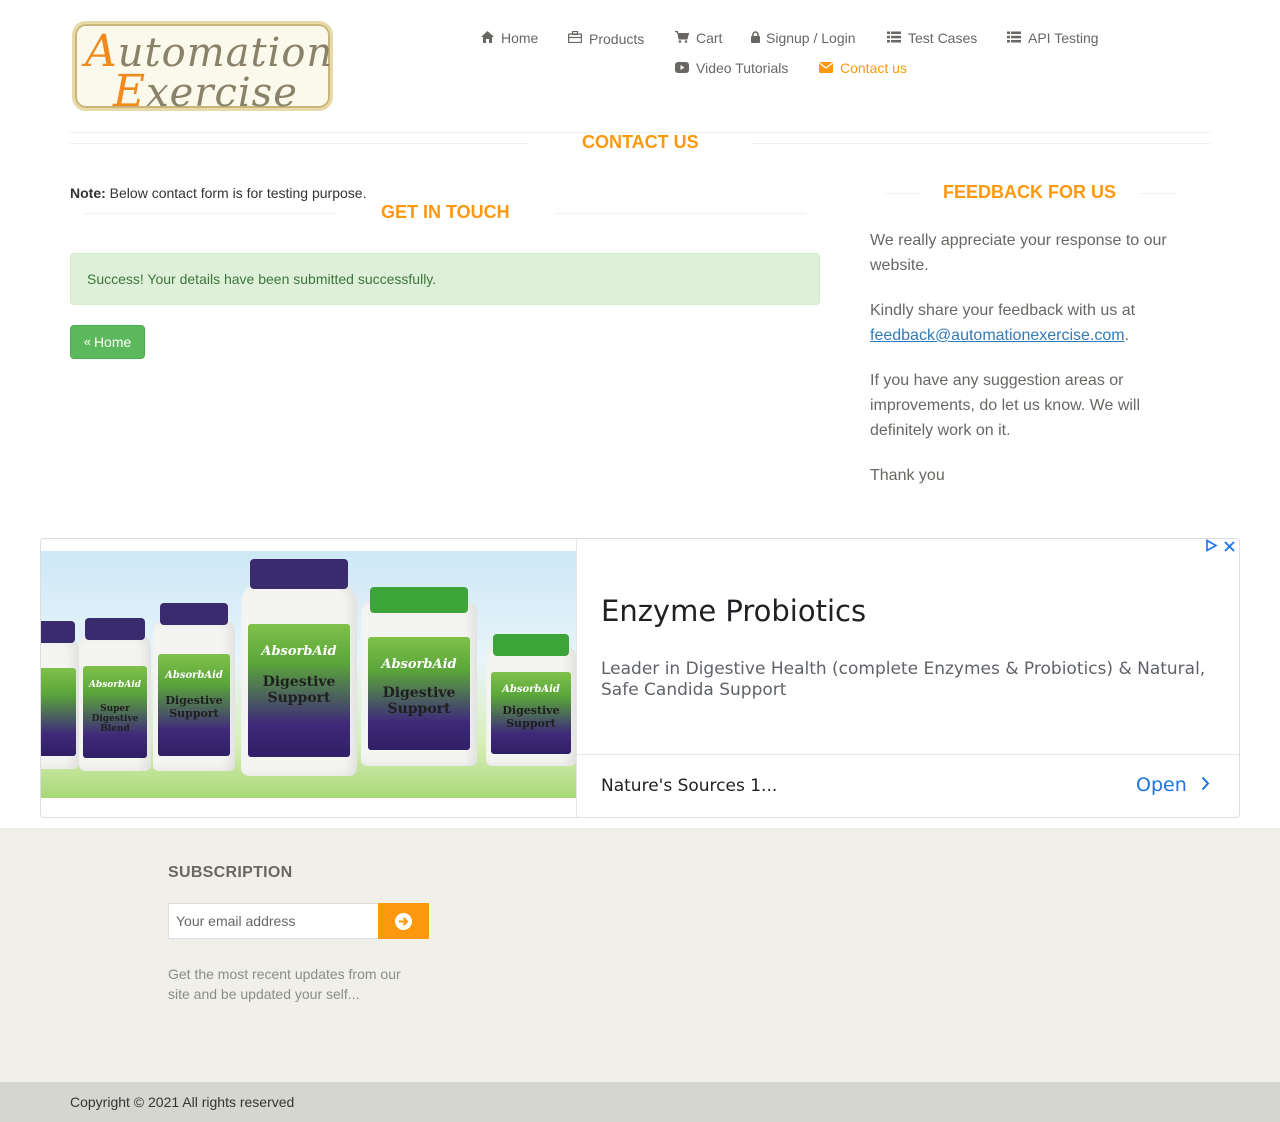  What do you see at coordinates (1229, 547) in the screenshot?
I see `ad-close-icon` at bounding box center [1229, 547].